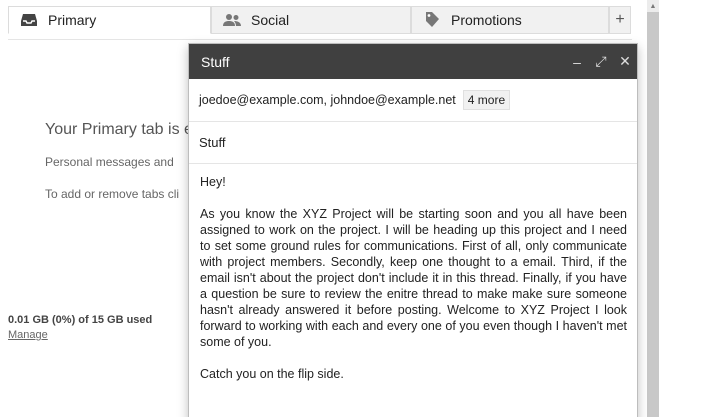  I want to click on people-icon, so click(232, 20).